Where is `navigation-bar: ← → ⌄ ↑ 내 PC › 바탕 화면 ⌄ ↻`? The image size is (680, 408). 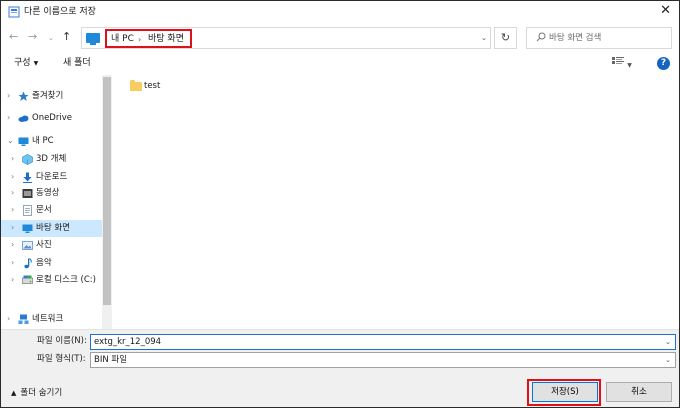
navigation-bar: ← → ⌄ ↑ 내 PC › 바탕 화면 ⌄ ↻ is located at coordinates (340, 38).